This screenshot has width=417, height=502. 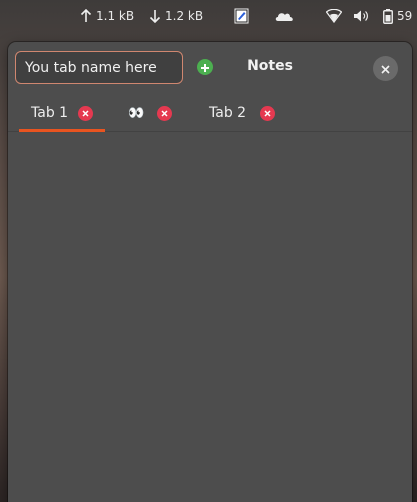 I want to click on volume-indicator, so click(x=361, y=16).